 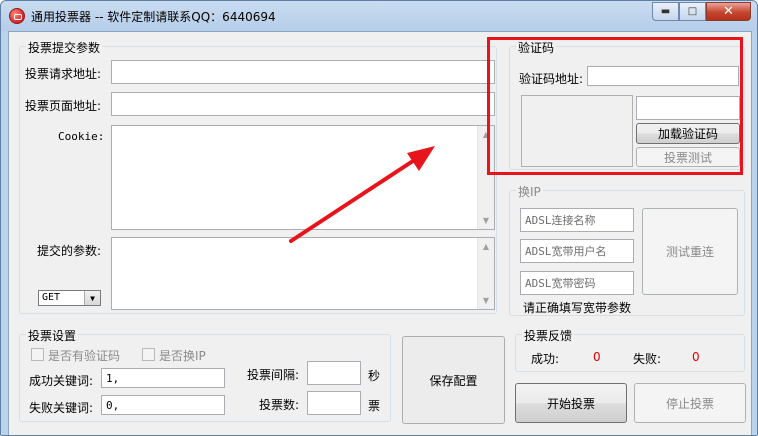 I want to click on annotation-arrow-icon, so click(x=362, y=194).